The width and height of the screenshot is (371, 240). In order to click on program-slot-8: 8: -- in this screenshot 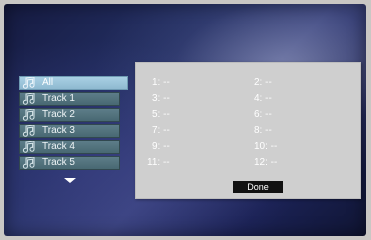, I will do `click(263, 131)`.